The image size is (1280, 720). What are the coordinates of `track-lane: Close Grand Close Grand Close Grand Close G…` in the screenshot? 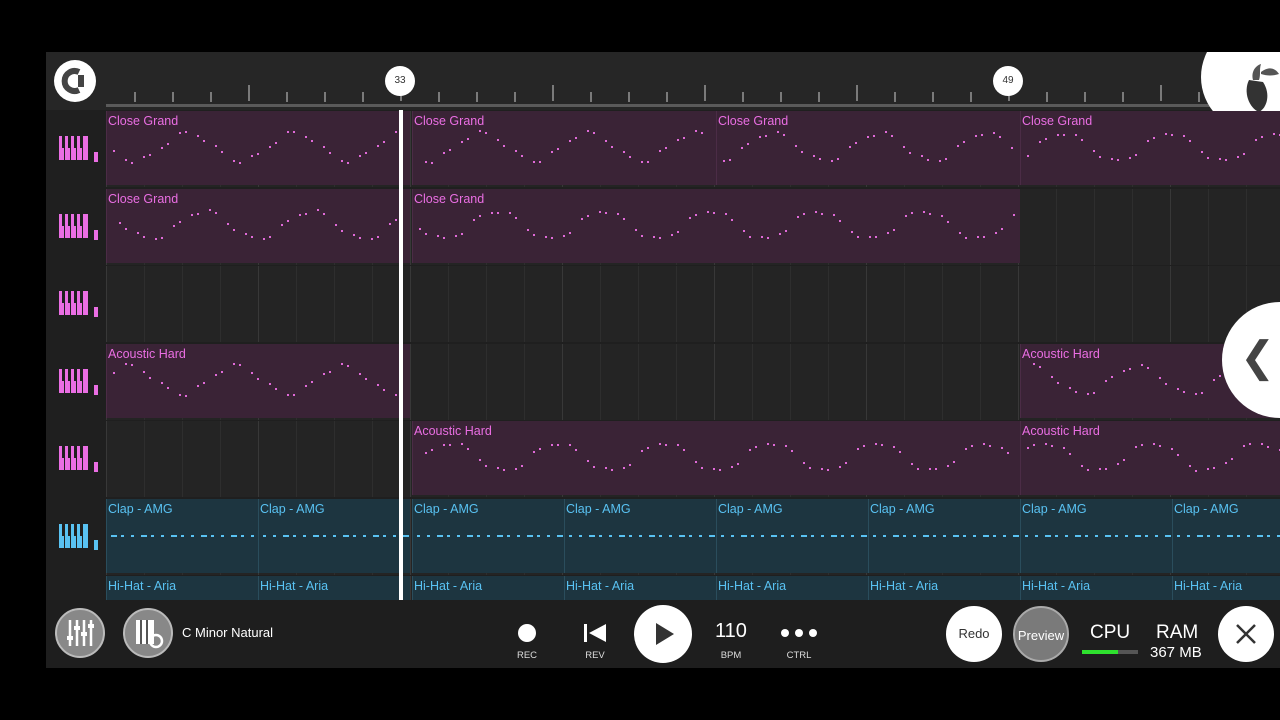 It's located at (693, 149).